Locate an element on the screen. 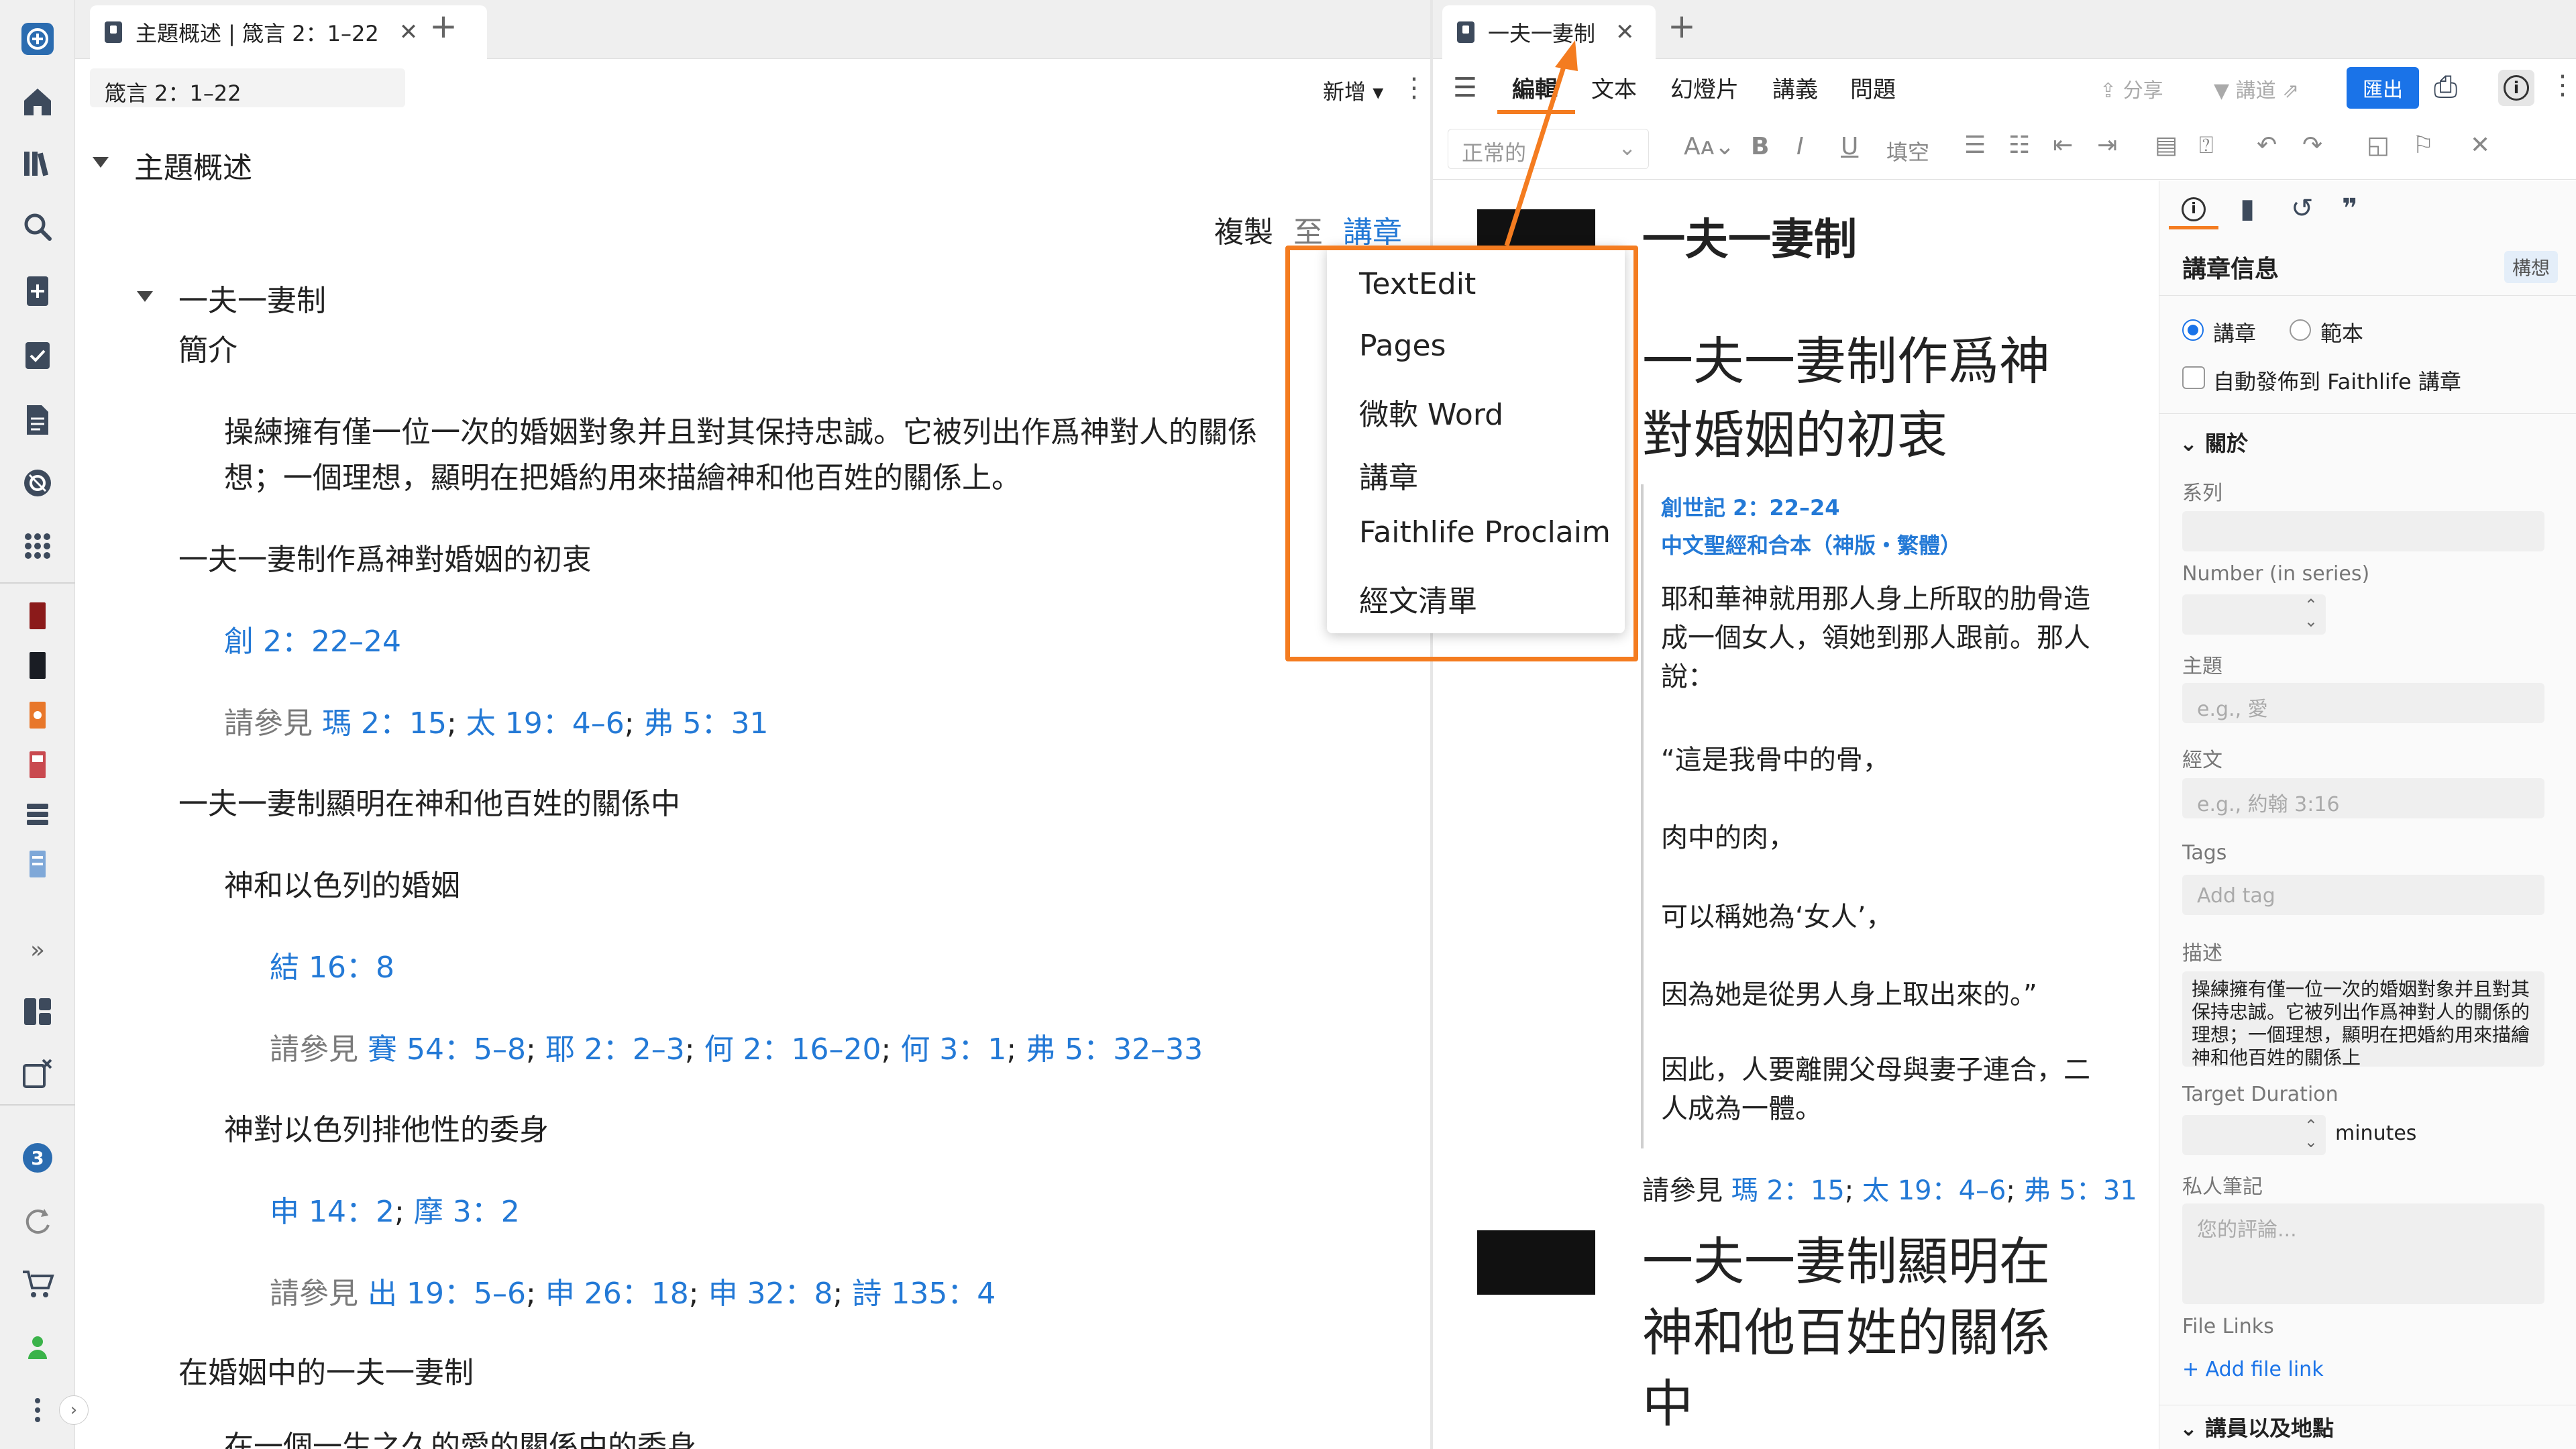  more-icon is located at coordinates (37, 1410).